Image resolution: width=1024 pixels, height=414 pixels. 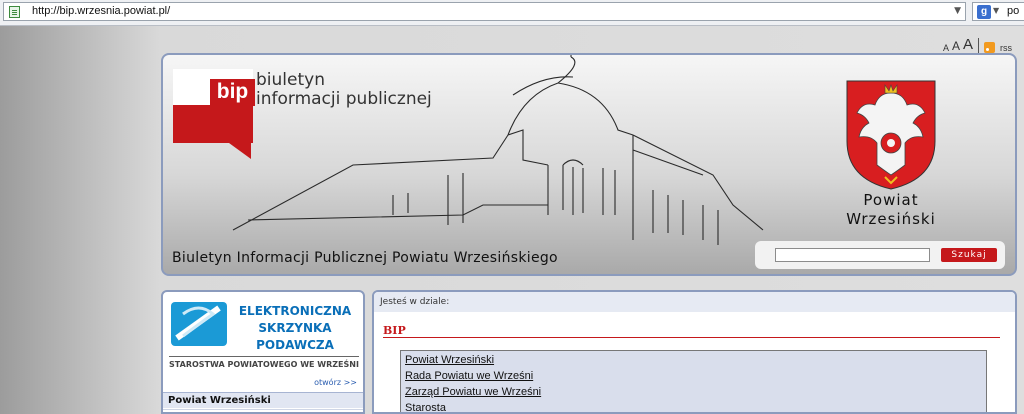 I want to click on font-size-medium: A, so click(x=956, y=46).